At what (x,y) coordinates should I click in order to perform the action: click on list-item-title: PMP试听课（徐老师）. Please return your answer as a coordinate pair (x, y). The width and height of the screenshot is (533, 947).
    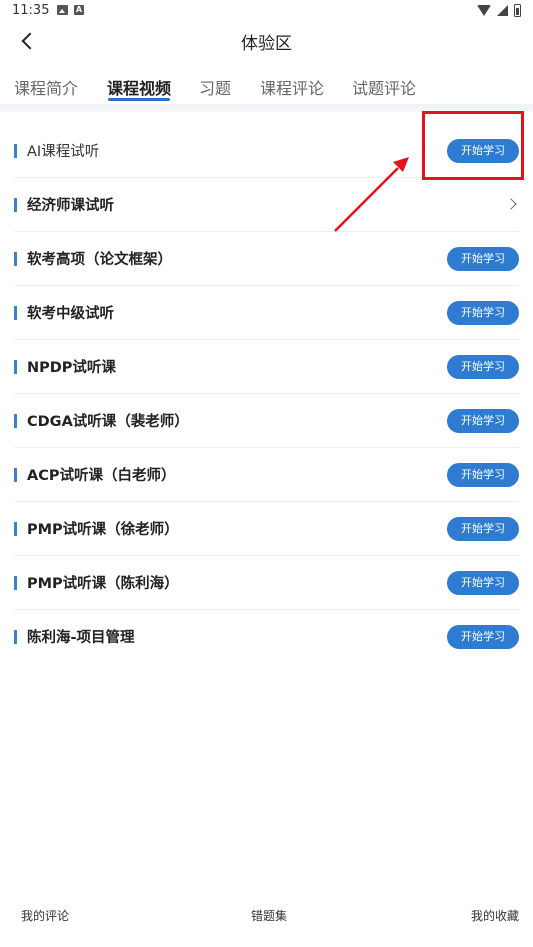
    Looking at the image, I should click on (103, 530).